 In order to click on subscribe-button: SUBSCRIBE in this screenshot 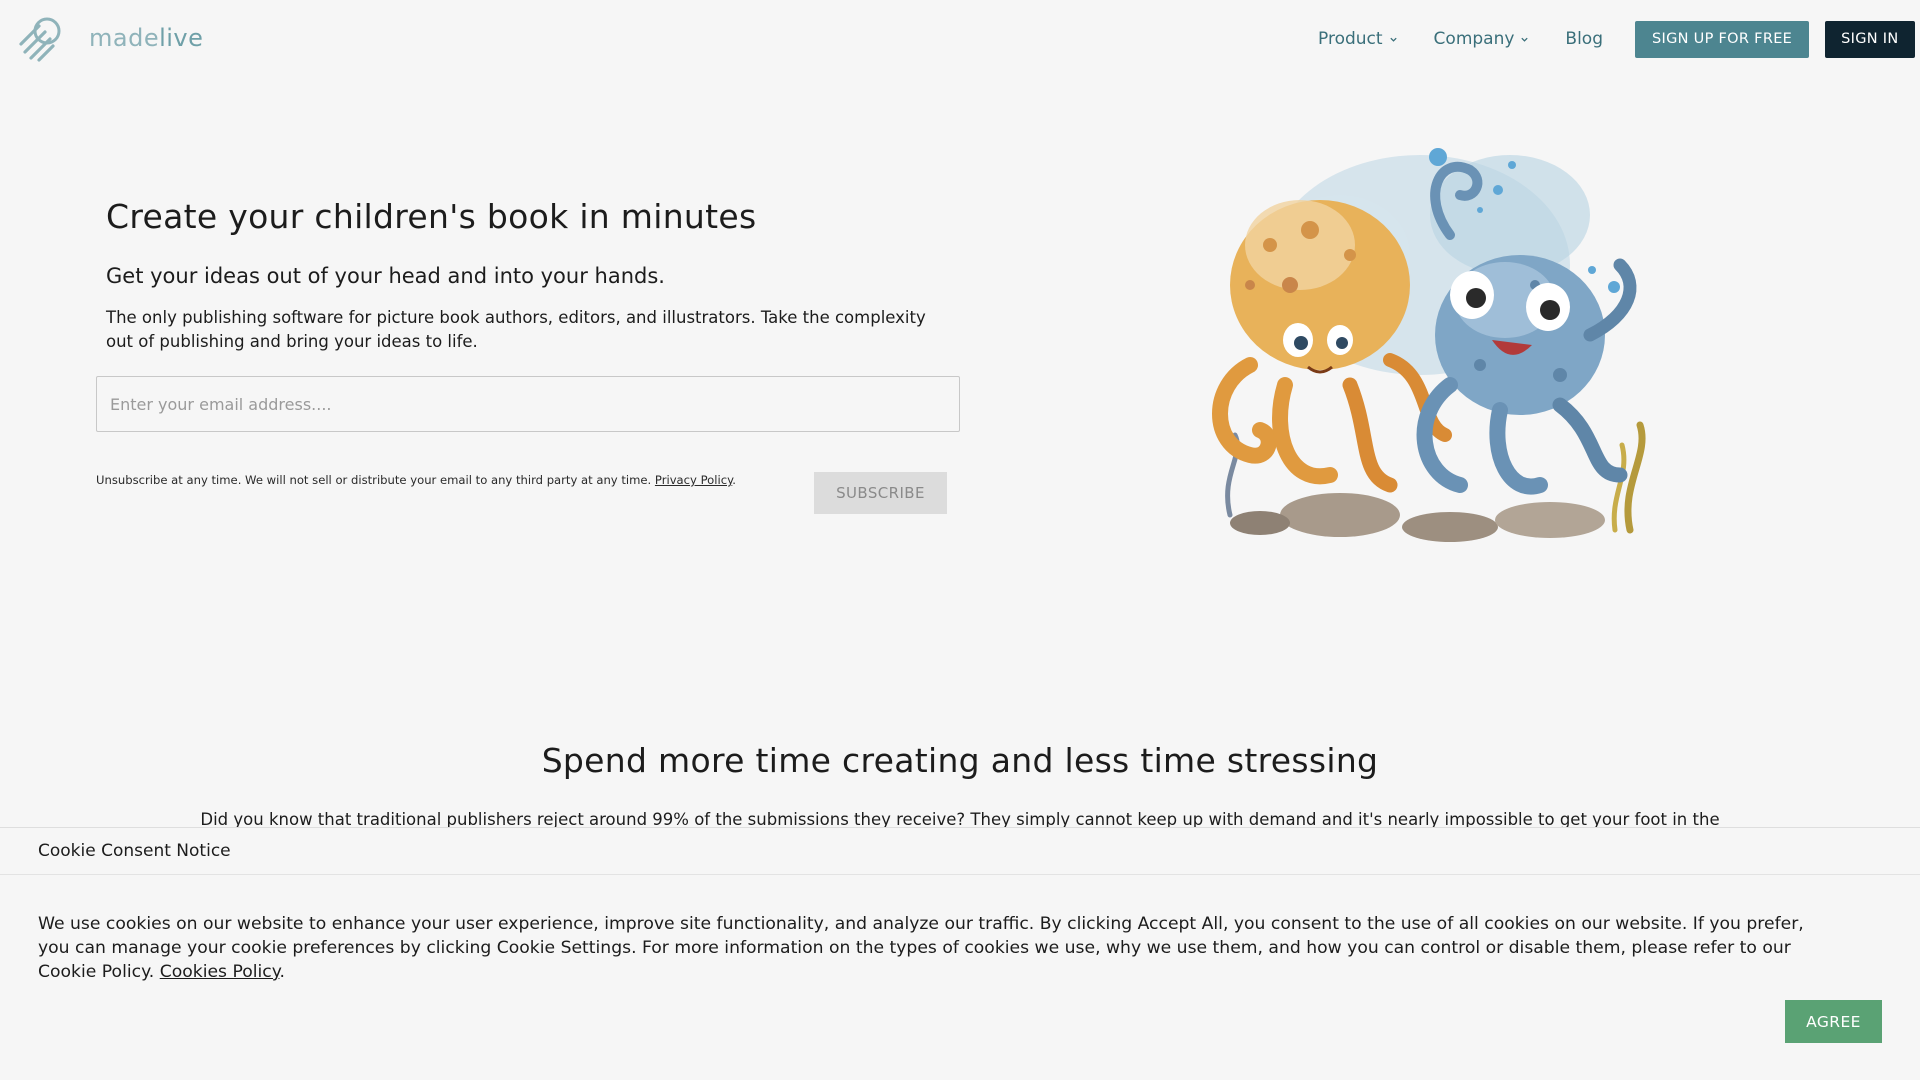, I will do `click(880, 493)`.